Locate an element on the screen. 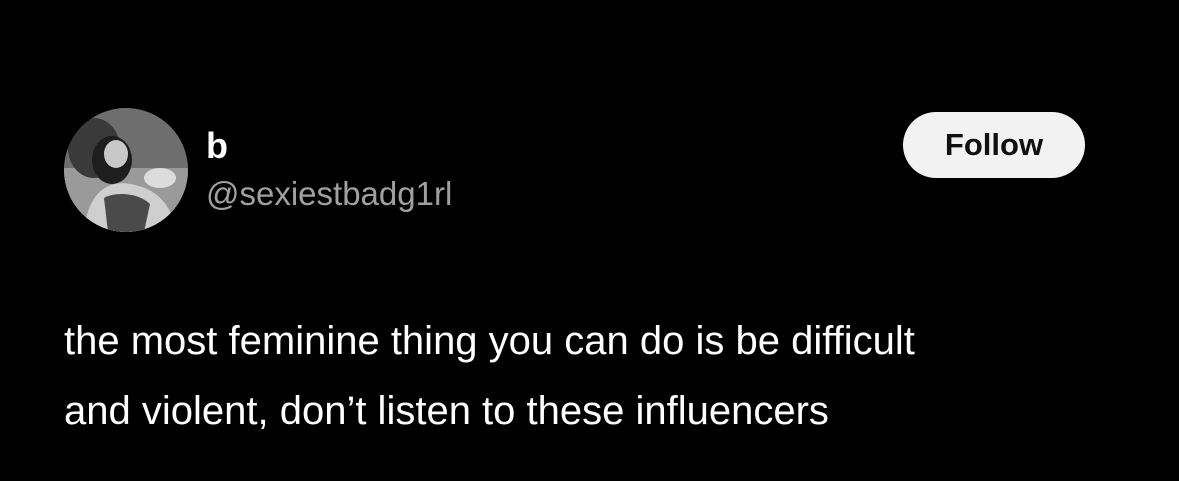 Image resolution: width=1179 pixels, height=481 pixels. author-info: b @sexiestbadg1rl is located at coordinates (329, 169).